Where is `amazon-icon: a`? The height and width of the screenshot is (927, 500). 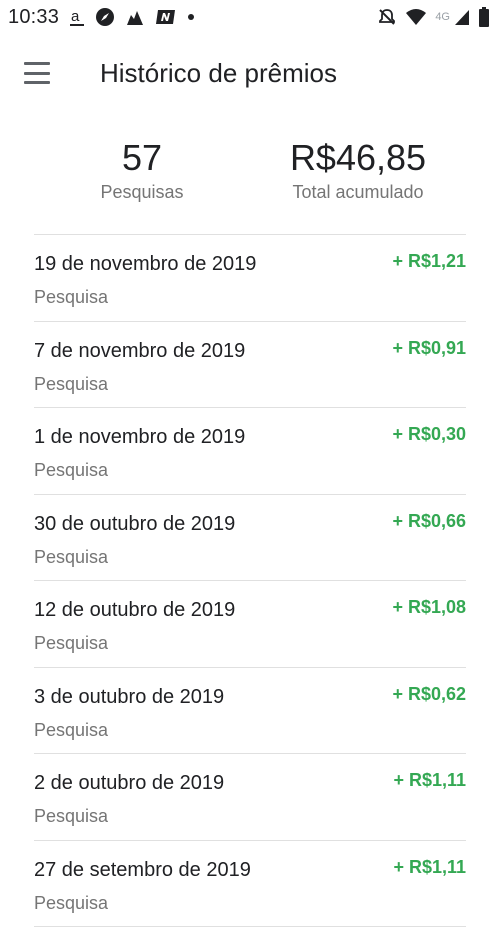
amazon-icon: a is located at coordinates (77, 17).